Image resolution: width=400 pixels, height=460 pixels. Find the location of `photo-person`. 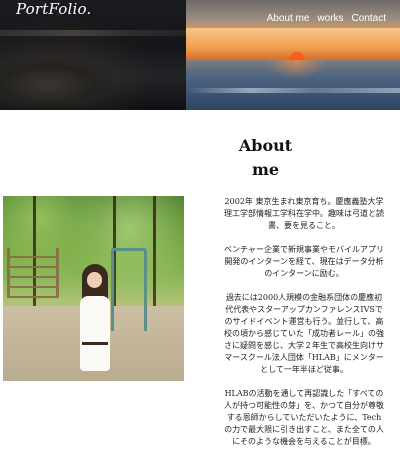

photo-person is located at coordinates (95, 319).